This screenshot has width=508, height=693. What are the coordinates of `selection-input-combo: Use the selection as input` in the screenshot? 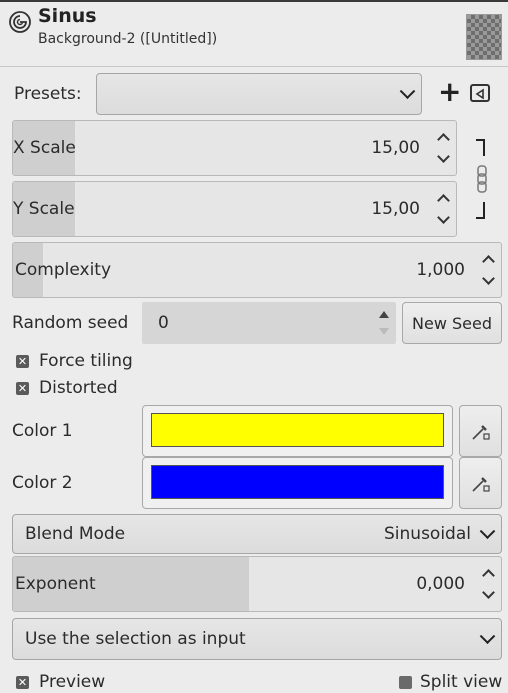 It's located at (257, 639).